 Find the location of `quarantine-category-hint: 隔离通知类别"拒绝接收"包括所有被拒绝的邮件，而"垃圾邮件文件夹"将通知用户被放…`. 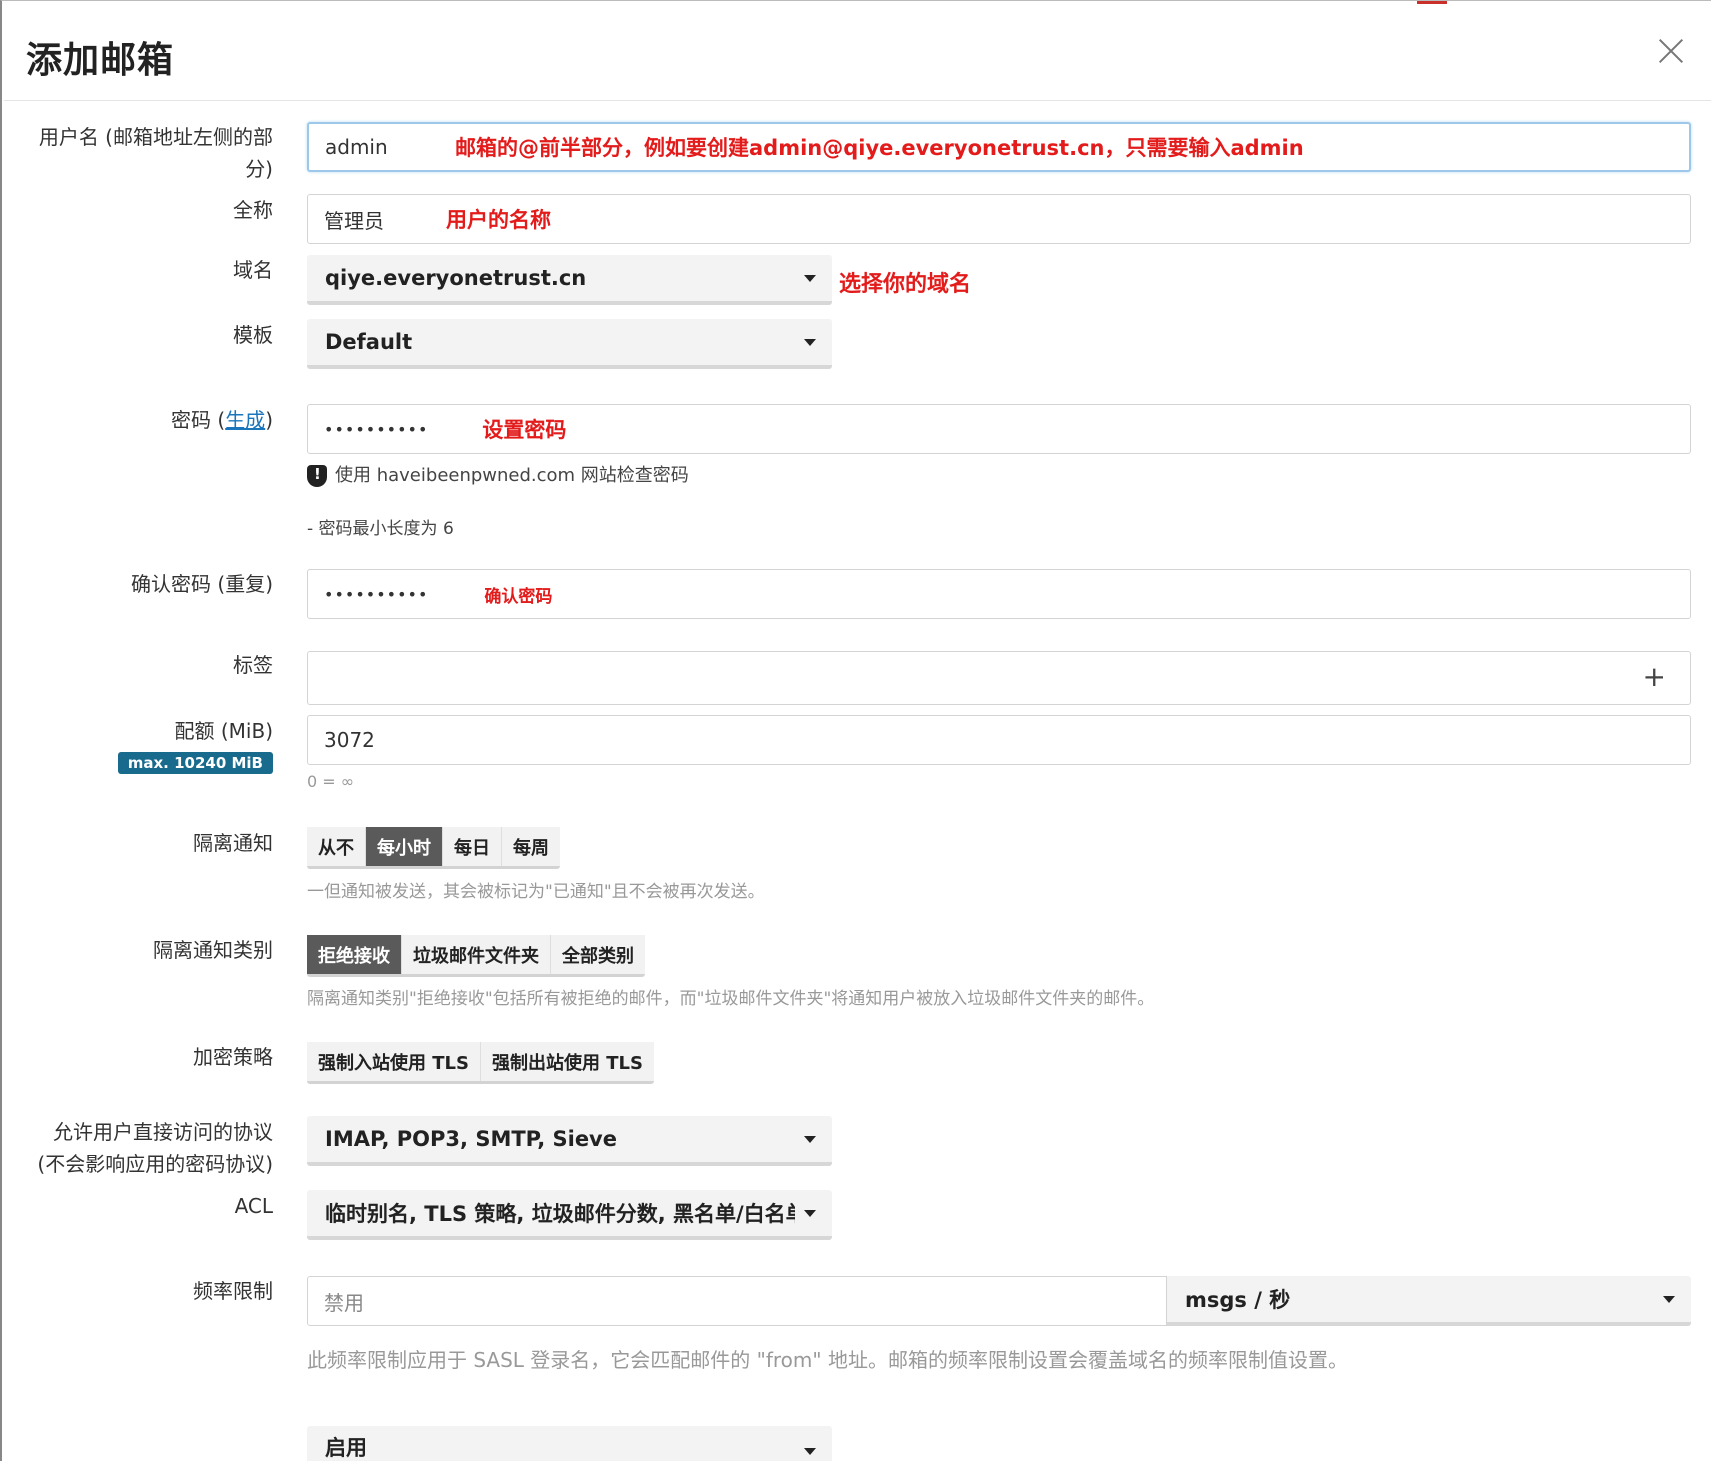

quarantine-category-hint: 隔离通知类别"拒绝接收"包括所有被拒绝的邮件，而"垃圾邮件文件夹"将通知用户被放… is located at coordinates (731, 999).